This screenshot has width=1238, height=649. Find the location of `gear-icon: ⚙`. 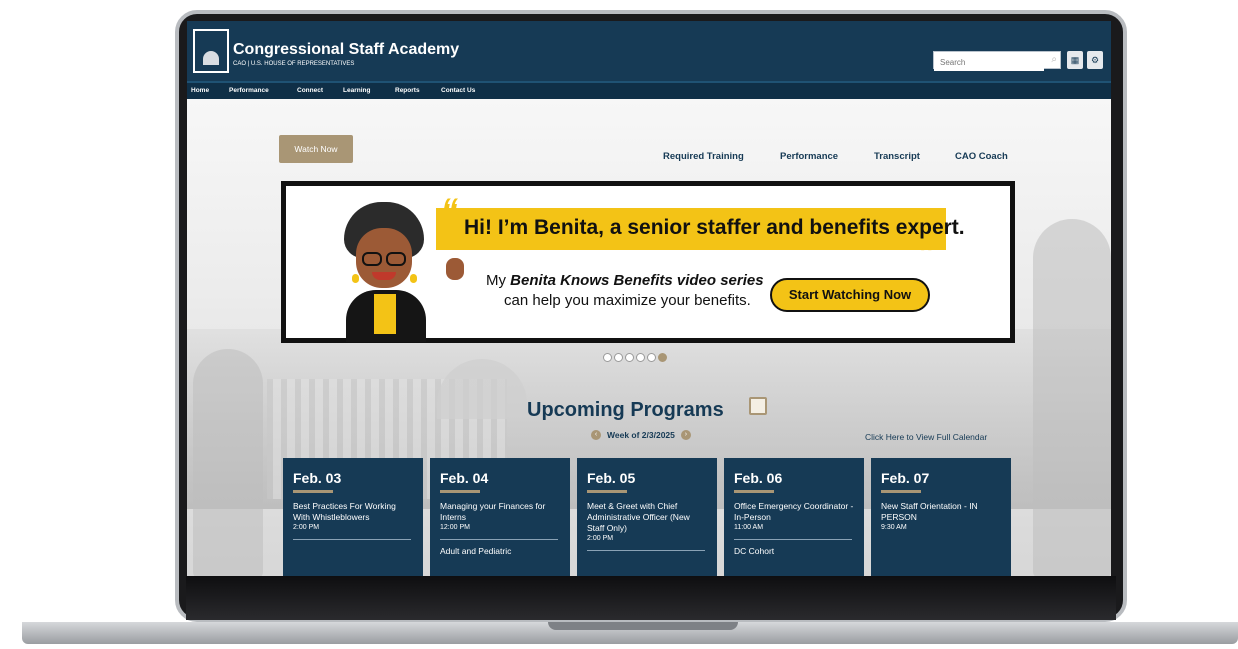

gear-icon: ⚙ is located at coordinates (1095, 60).